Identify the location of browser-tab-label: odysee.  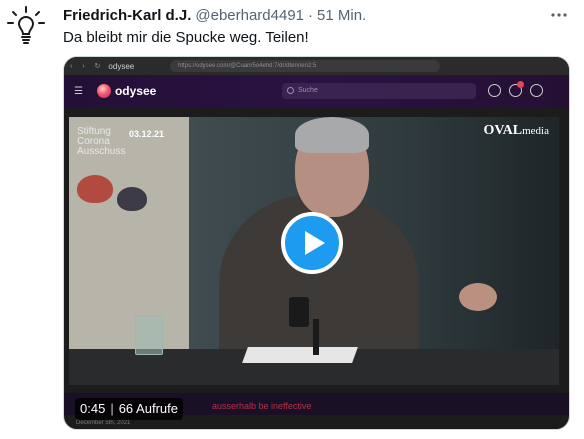
(121, 66).